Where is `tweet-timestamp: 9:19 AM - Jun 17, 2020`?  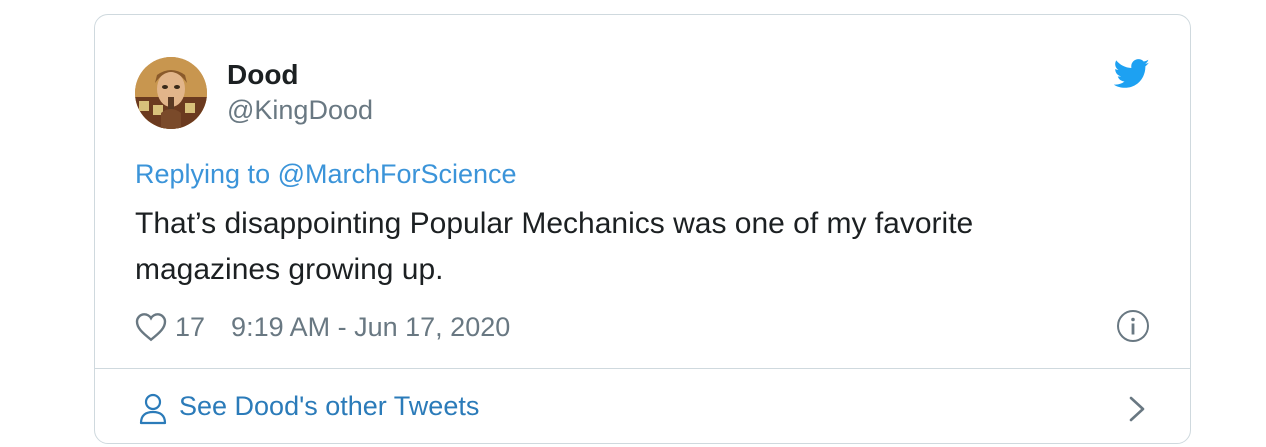
tweet-timestamp: 9:19 AM - Jun 17, 2020 is located at coordinates (370, 327).